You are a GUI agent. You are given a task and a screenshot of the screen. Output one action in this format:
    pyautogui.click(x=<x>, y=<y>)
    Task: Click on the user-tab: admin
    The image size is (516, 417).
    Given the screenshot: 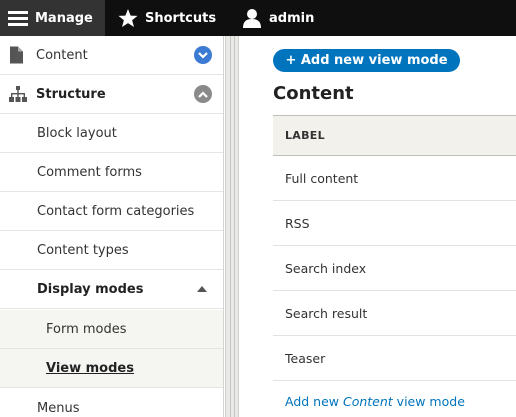 What is the action you would take?
    pyautogui.click(x=278, y=18)
    